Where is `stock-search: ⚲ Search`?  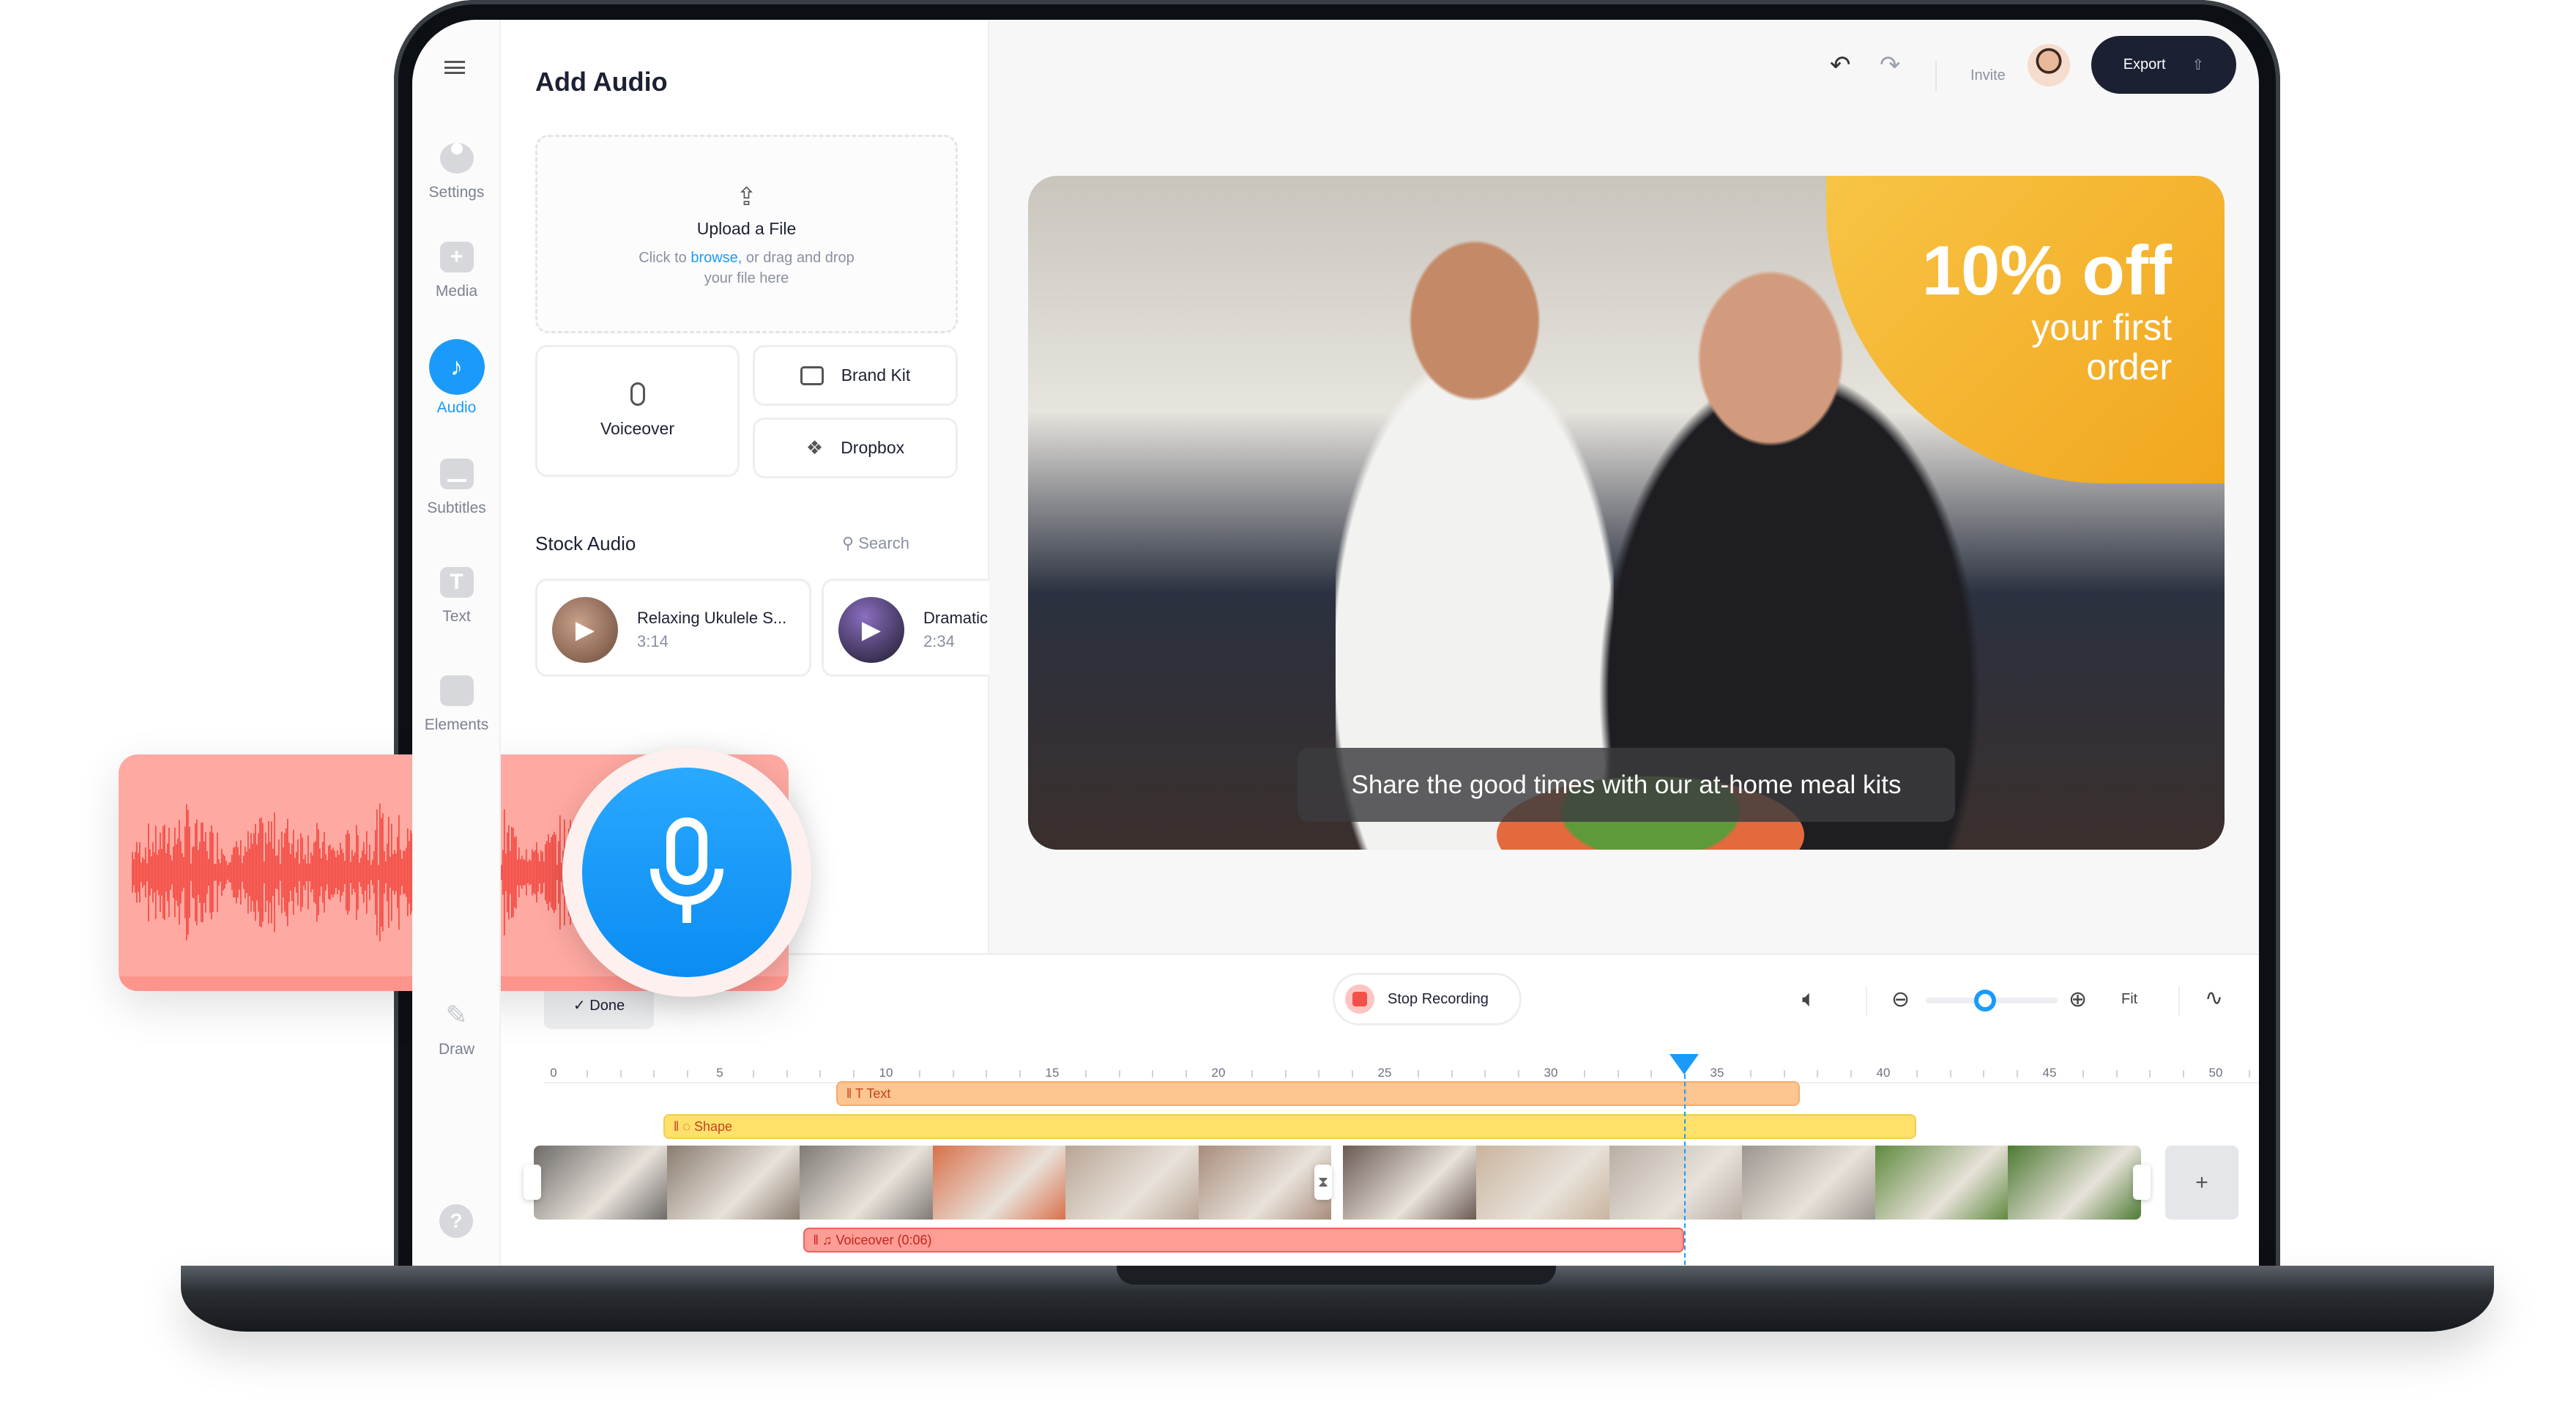
stock-search: ⚲ Search is located at coordinates (875, 543).